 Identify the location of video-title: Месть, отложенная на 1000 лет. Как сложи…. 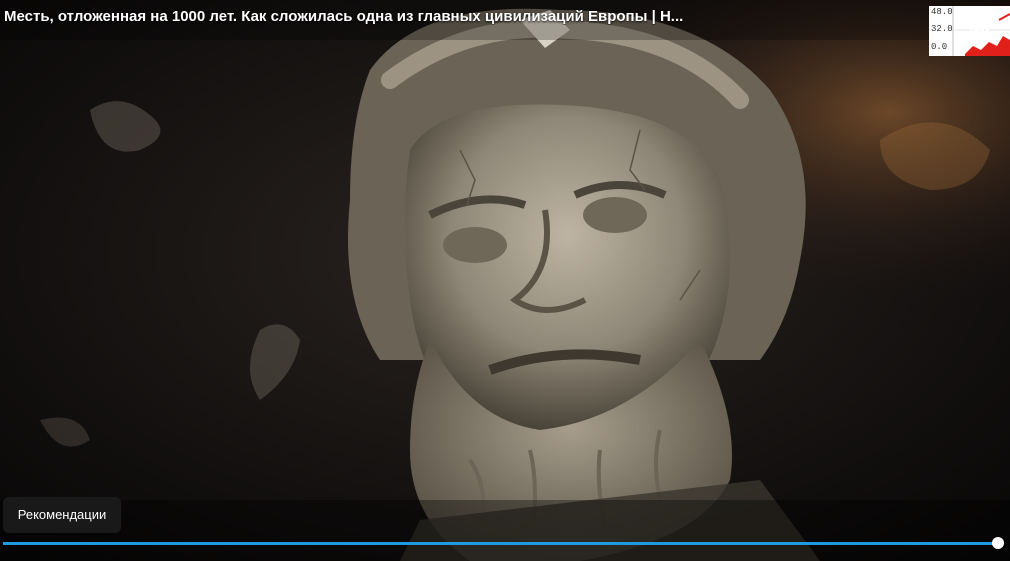
(454, 16).